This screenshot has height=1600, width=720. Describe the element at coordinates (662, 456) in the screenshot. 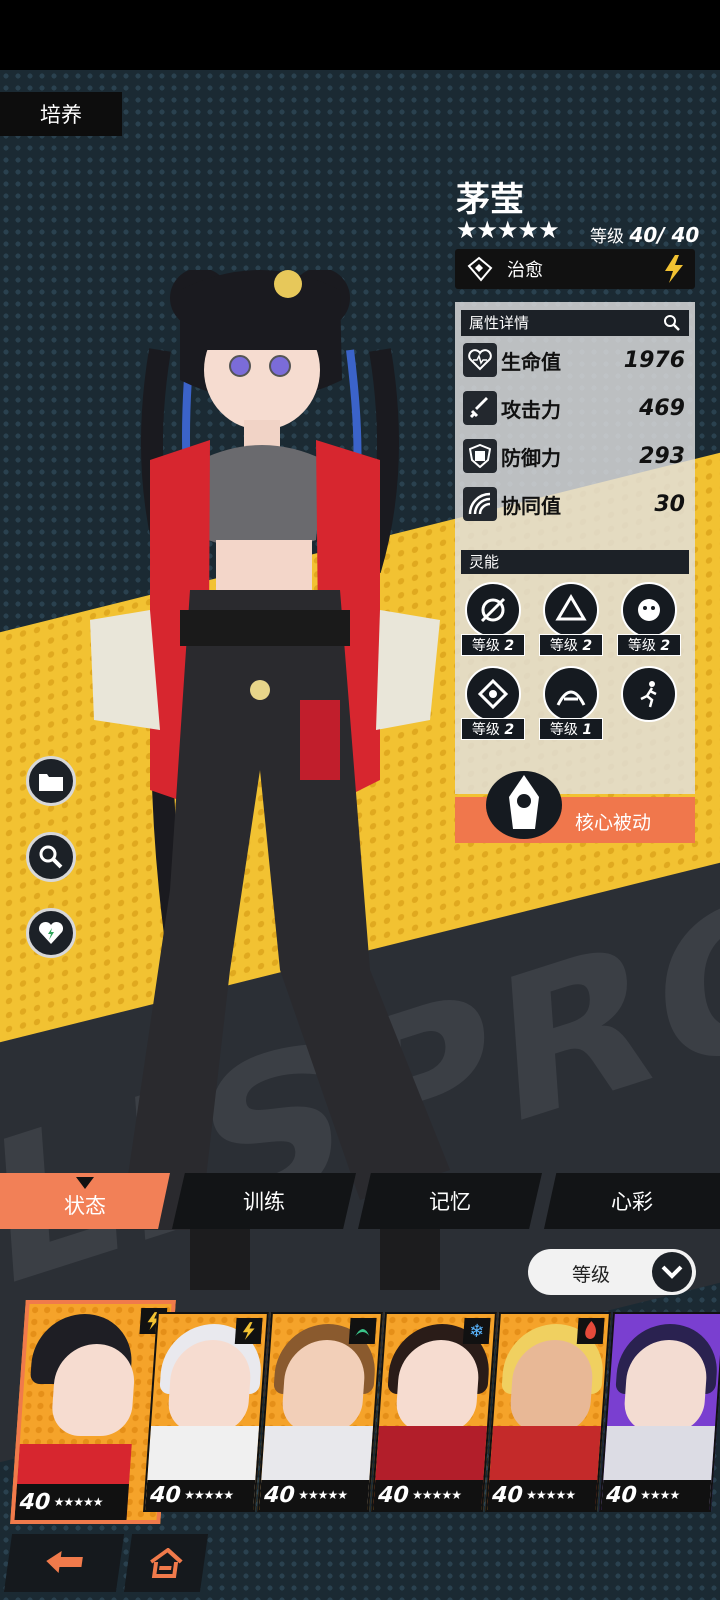

I see `attribute-value: 293` at that location.